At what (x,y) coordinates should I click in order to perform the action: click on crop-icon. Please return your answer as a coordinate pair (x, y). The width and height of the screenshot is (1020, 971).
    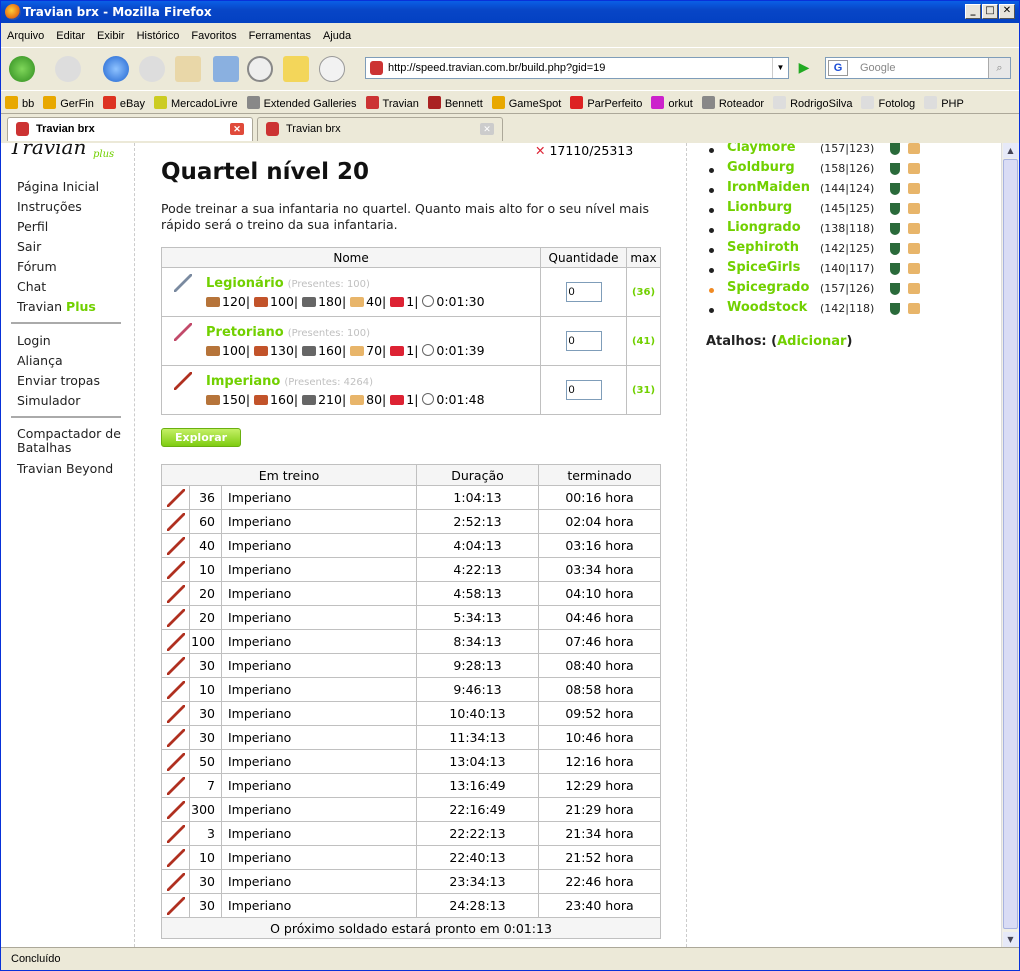
    Looking at the image, I should click on (357, 302).